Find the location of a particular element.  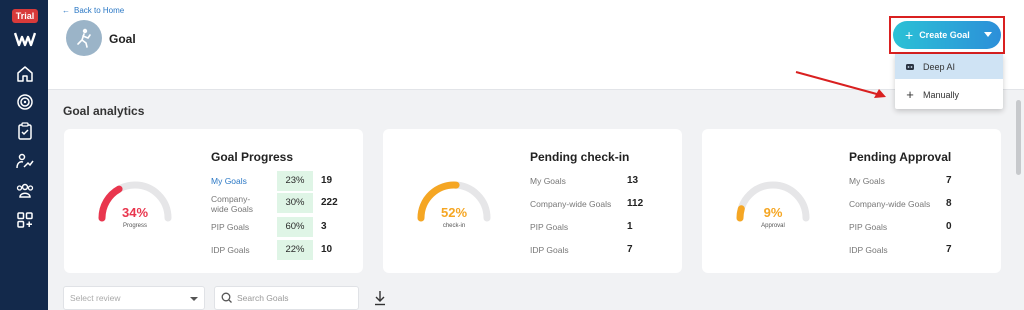

goal-count: 10 is located at coordinates (327, 249).